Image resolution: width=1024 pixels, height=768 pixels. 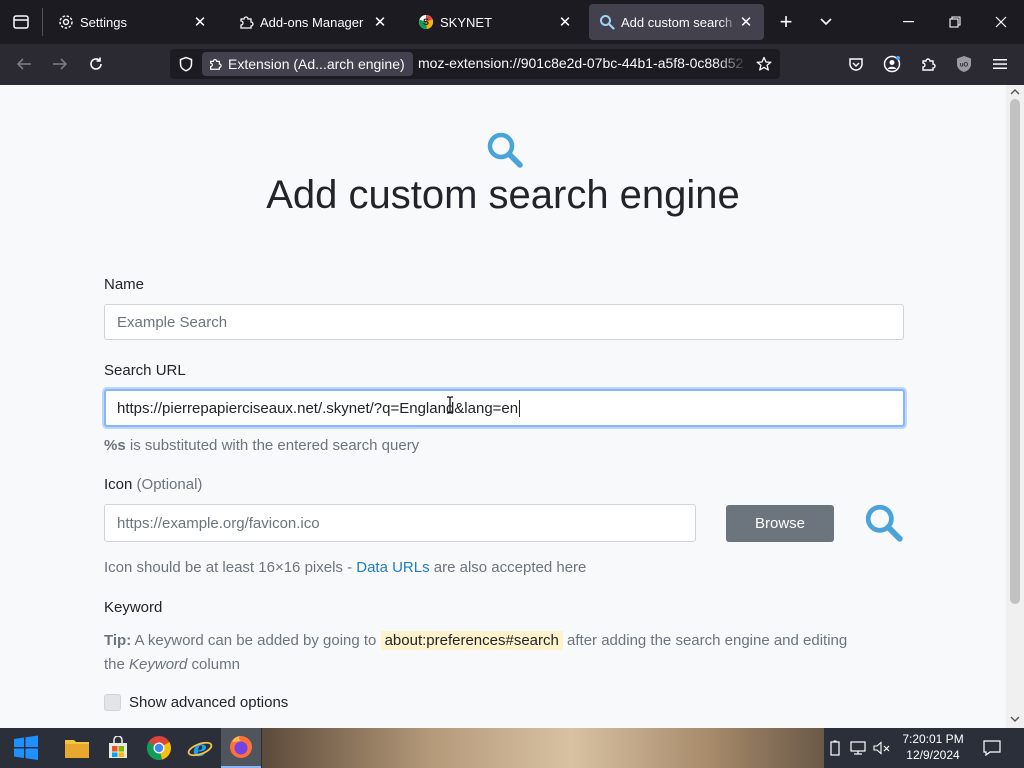 I want to click on scrollbar-thumb, so click(x=1015, y=351).